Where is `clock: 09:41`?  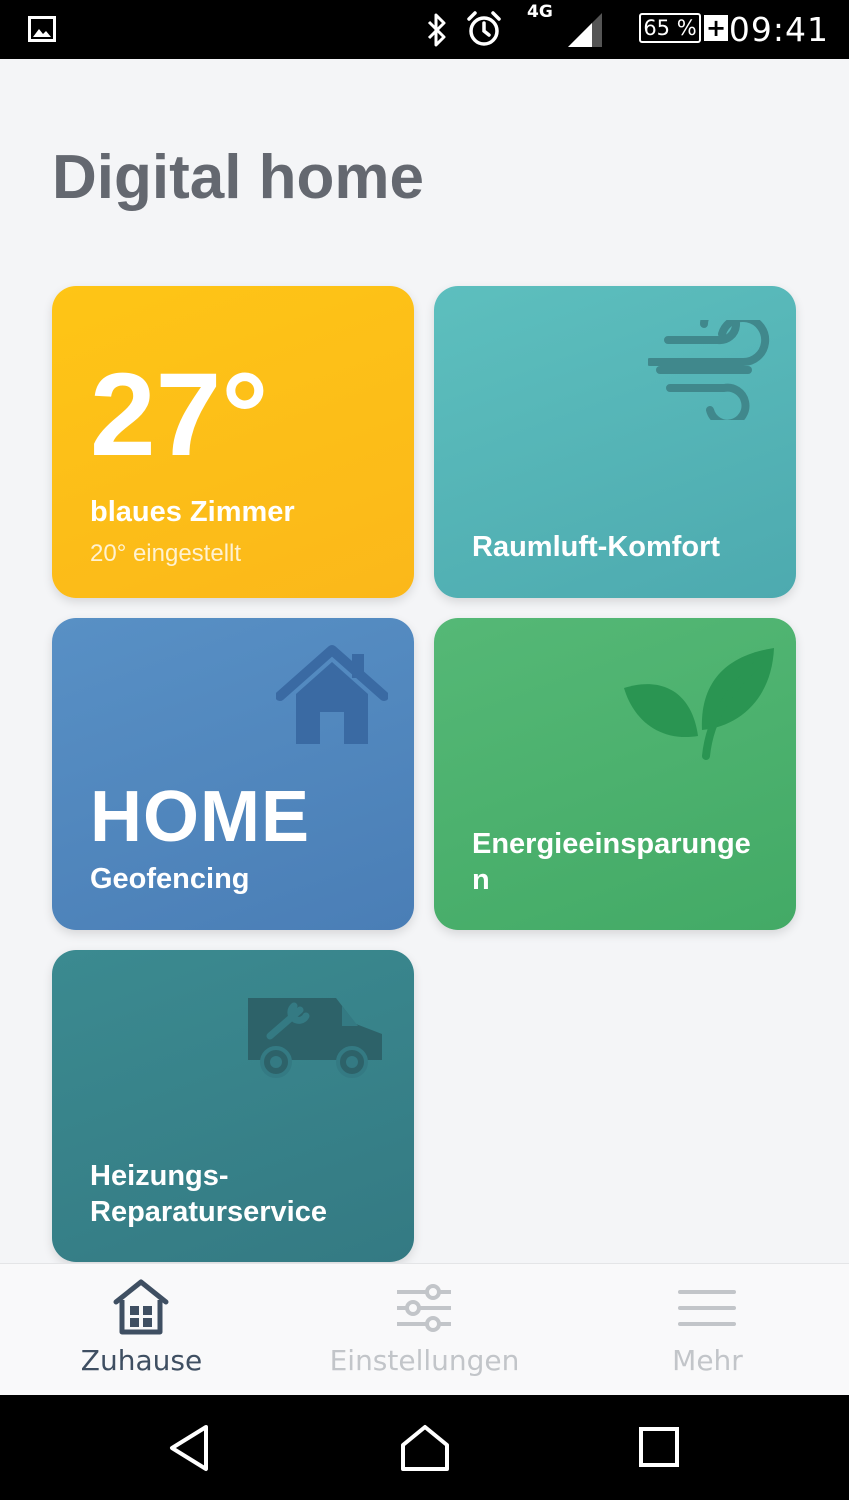
clock: 09:41 is located at coordinates (778, 29).